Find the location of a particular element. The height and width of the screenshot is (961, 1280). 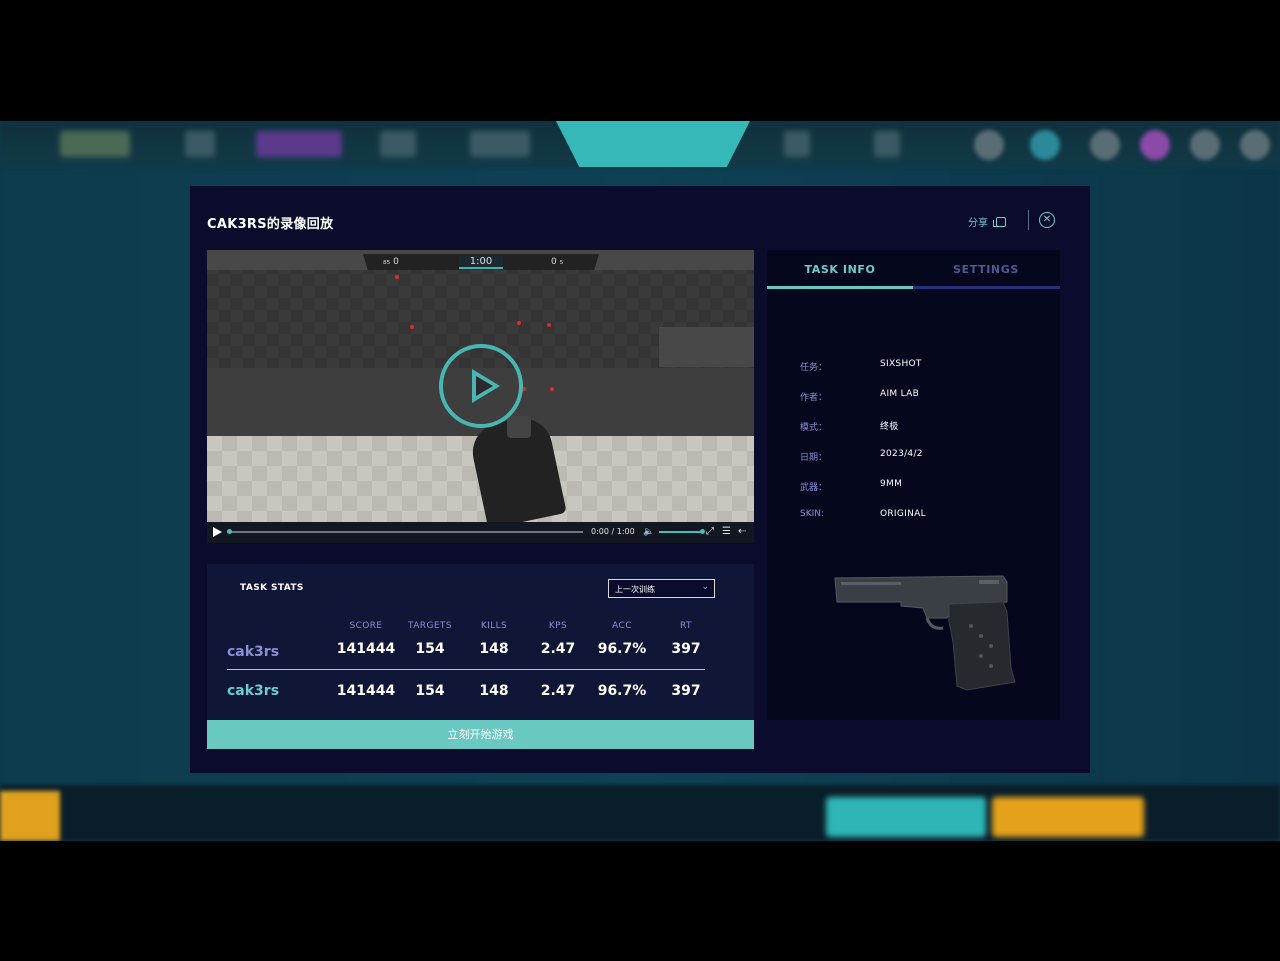

task-stats-title: TASK STATS is located at coordinates (272, 588).